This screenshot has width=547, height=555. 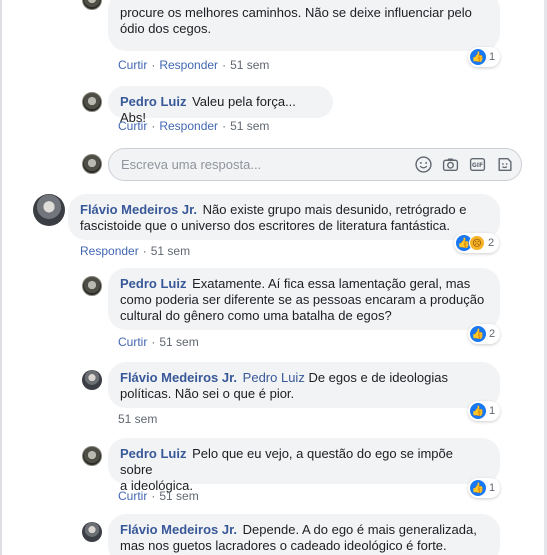 What do you see at coordinates (274, 377) in the screenshot?
I see `mention-link: Pedro Luiz` at bounding box center [274, 377].